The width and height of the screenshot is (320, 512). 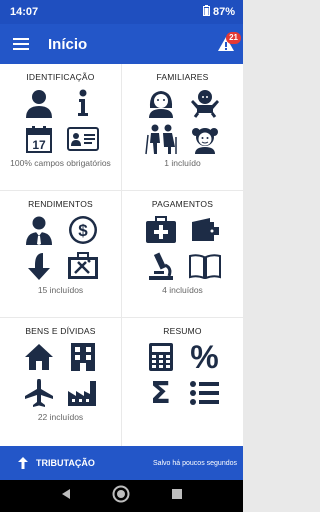 What do you see at coordinates (60, 163) in the screenshot?
I see `card-subtitle: 100% campos obrigatórios` at bounding box center [60, 163].